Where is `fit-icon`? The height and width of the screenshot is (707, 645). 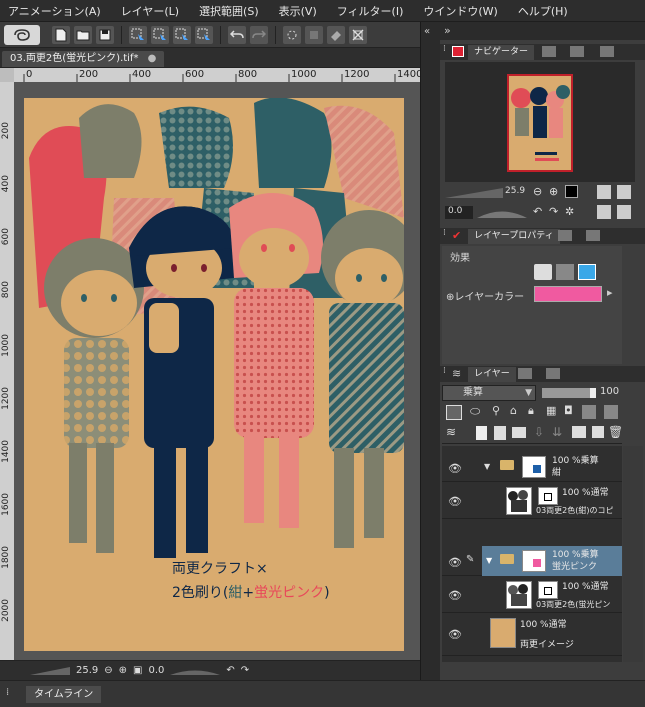 fit-icon is located at coordinates (358, 34).